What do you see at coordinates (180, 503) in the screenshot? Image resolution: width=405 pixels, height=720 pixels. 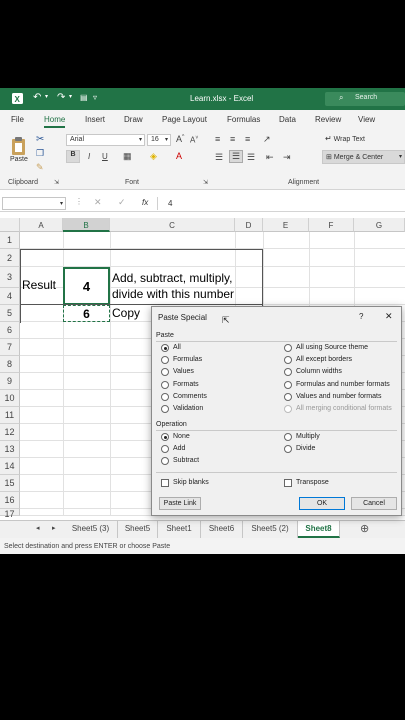 I see `paste-link-button: Paste Link` at bounding box center [180, 503].